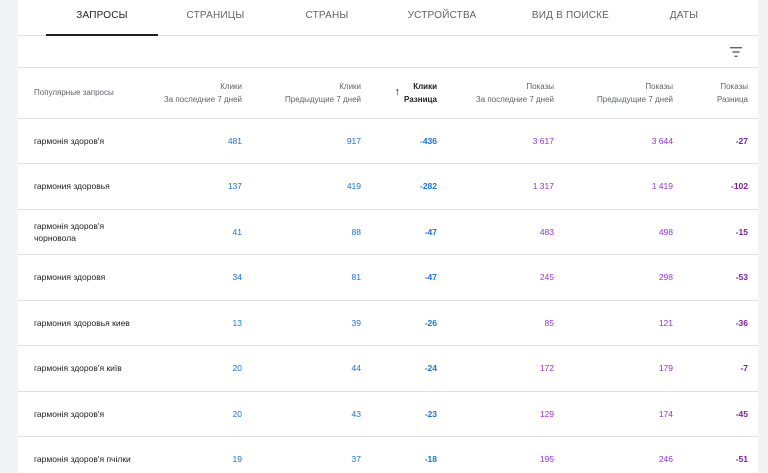 Image resolution: width=768 pixels, height=473 pixels. Describe the element at coordinates (69, 231) in the screenshot. I see `query-cell: гармонія здоров'я чорновола` at that location.